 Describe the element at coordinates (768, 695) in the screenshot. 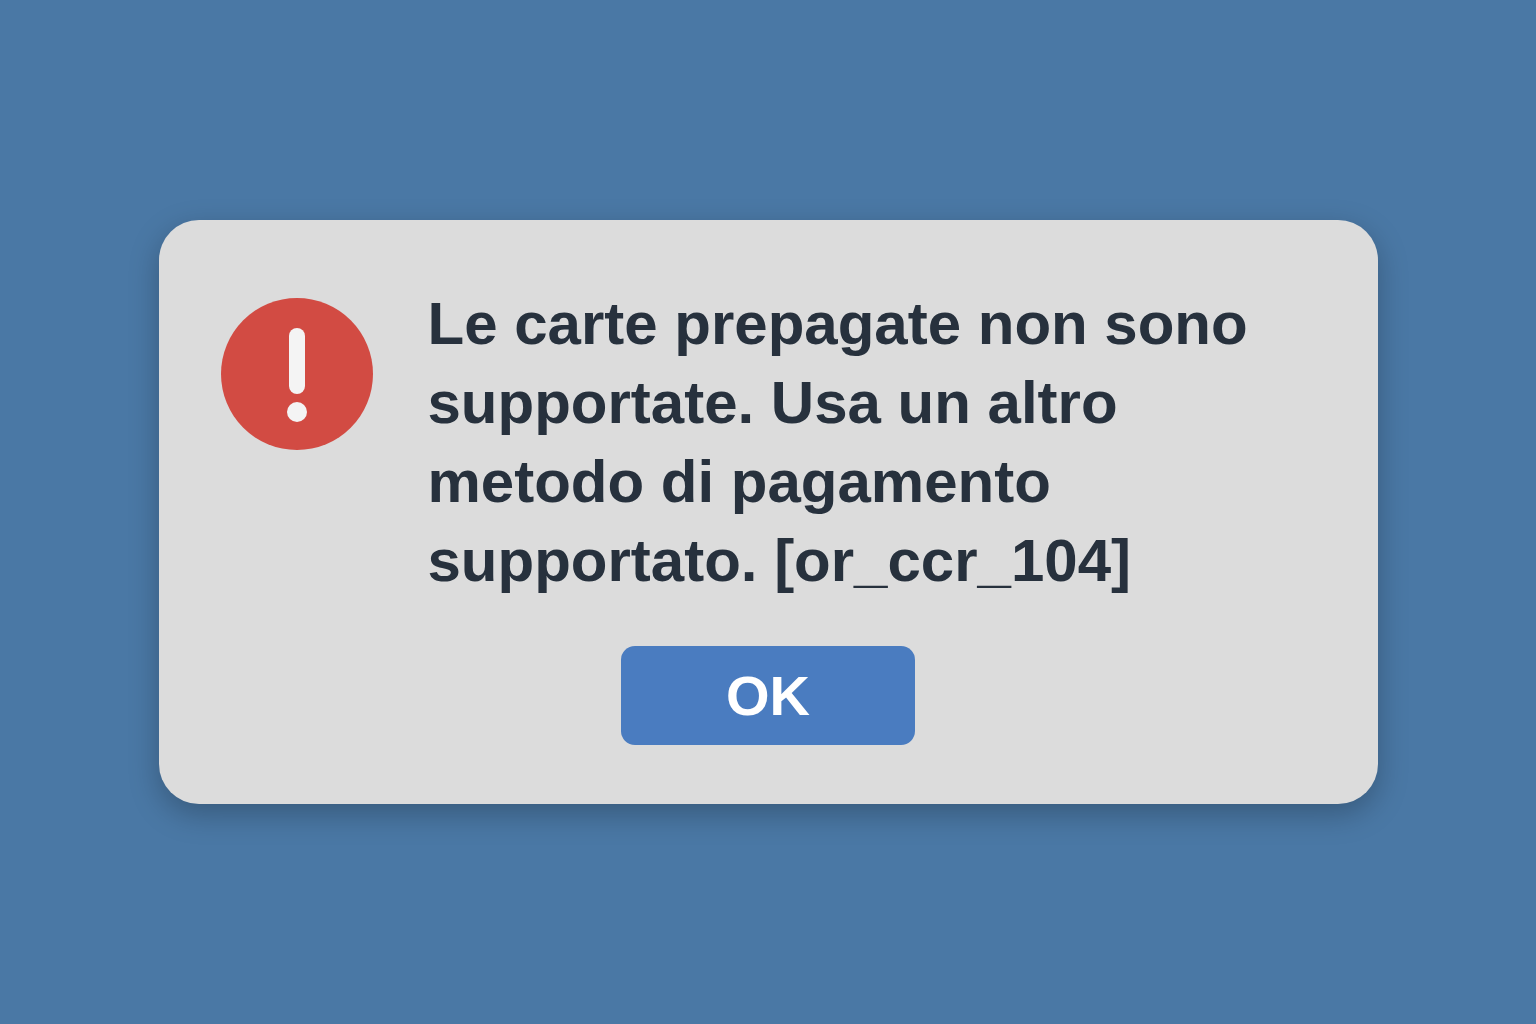

I see `ok-button: OK` at that location.